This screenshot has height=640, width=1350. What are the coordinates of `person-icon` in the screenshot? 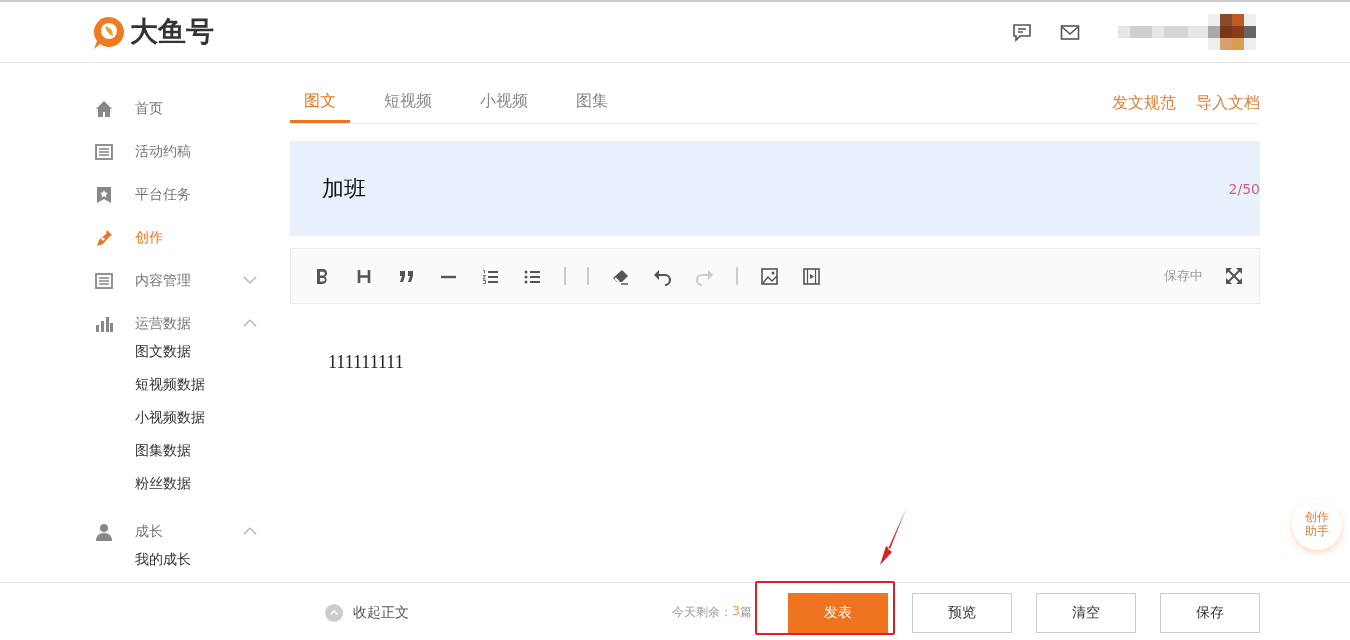 It's located at (104, 531).